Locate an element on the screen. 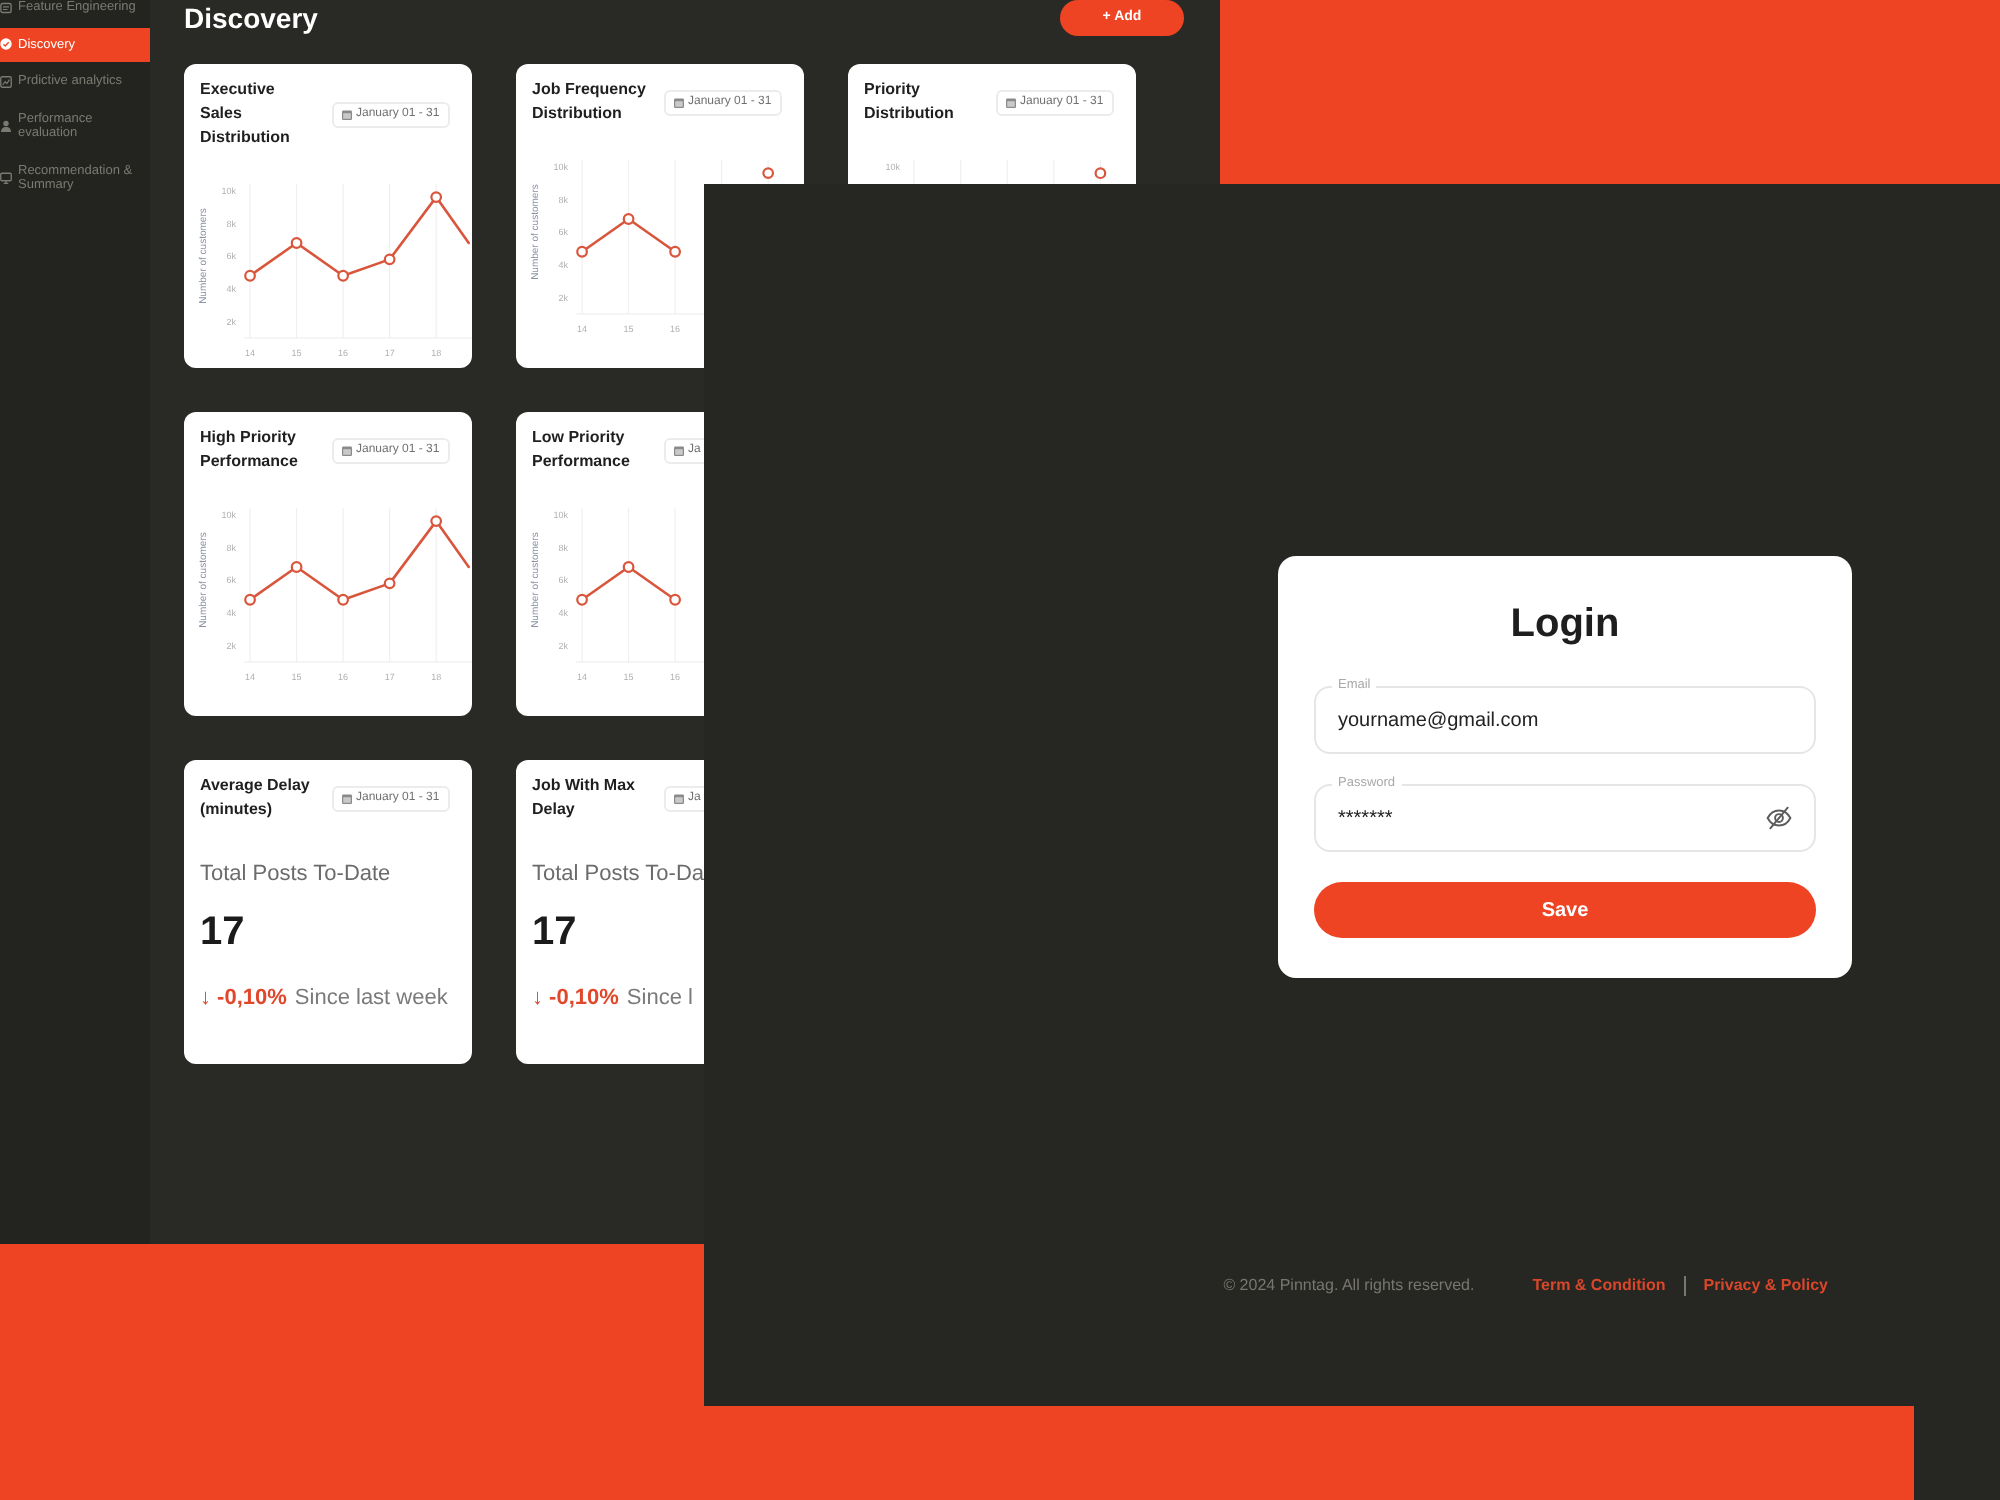 The width and height of the screenshot is (2000, 1500). list-icon is located at coordinates (6, 7).